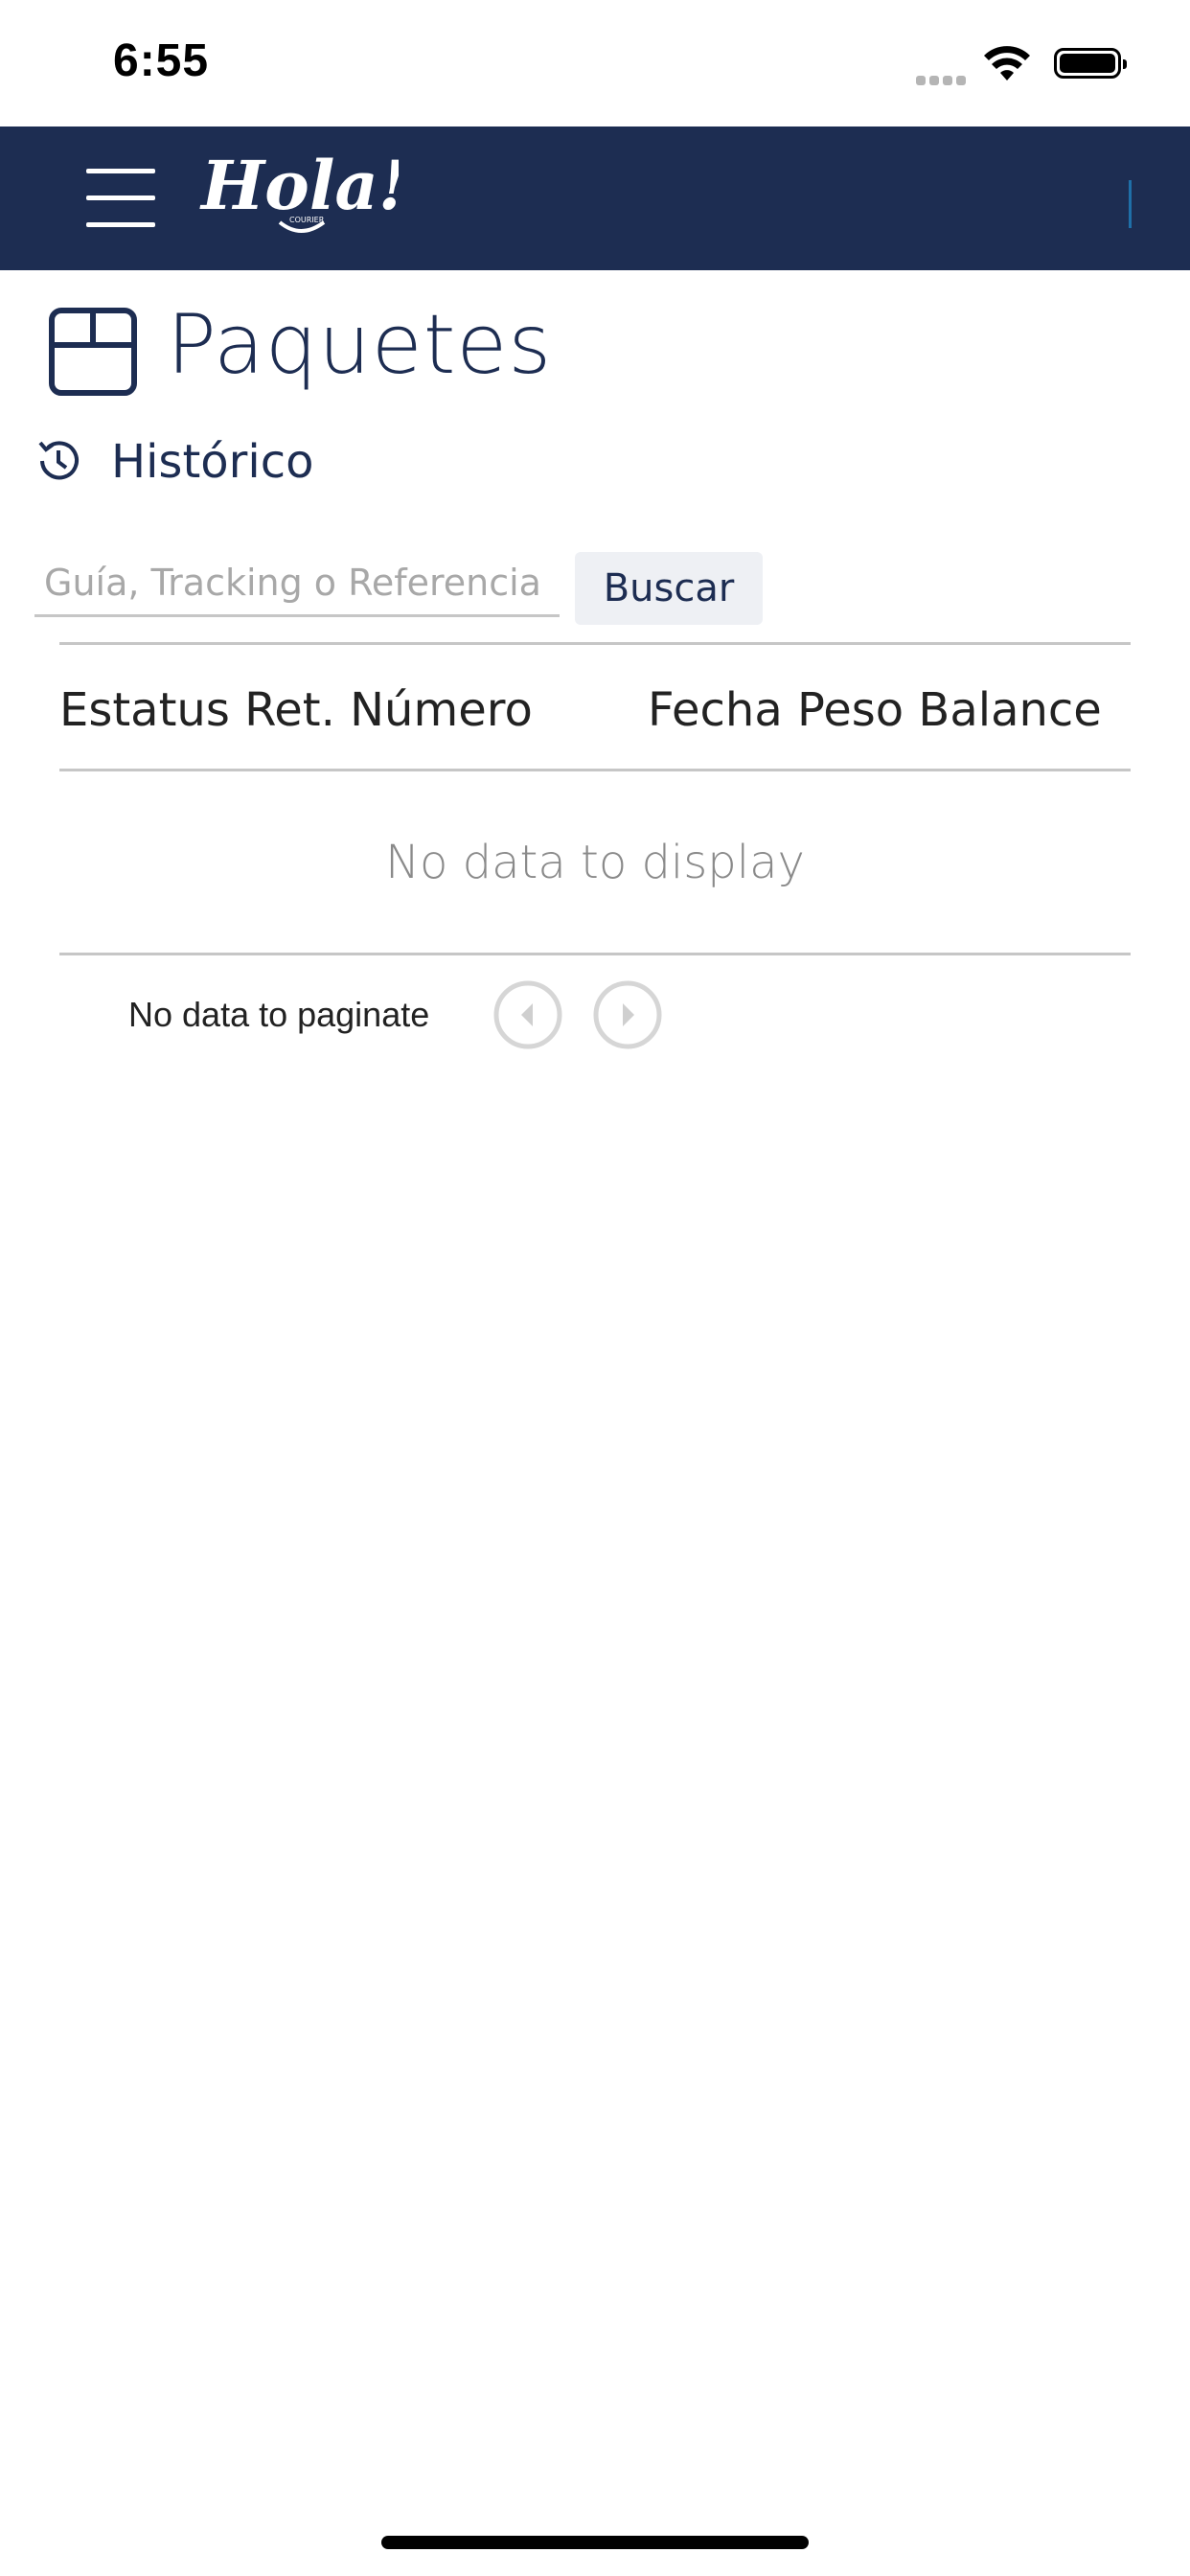  I want to click on page-title: Paquetes, so click(360, 345).